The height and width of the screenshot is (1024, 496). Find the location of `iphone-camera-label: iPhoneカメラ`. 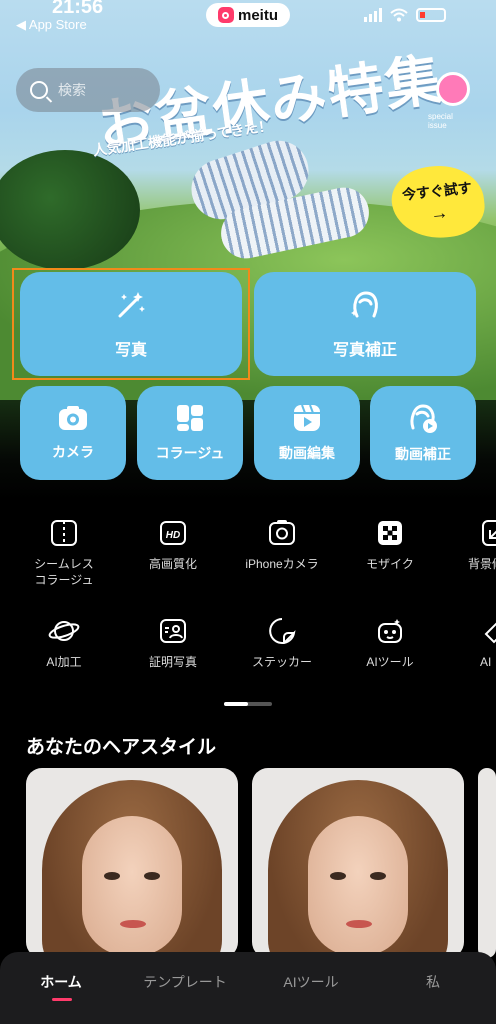

iphone-camera-label: iPhoneカメラ is located at coordinates (282, 564).